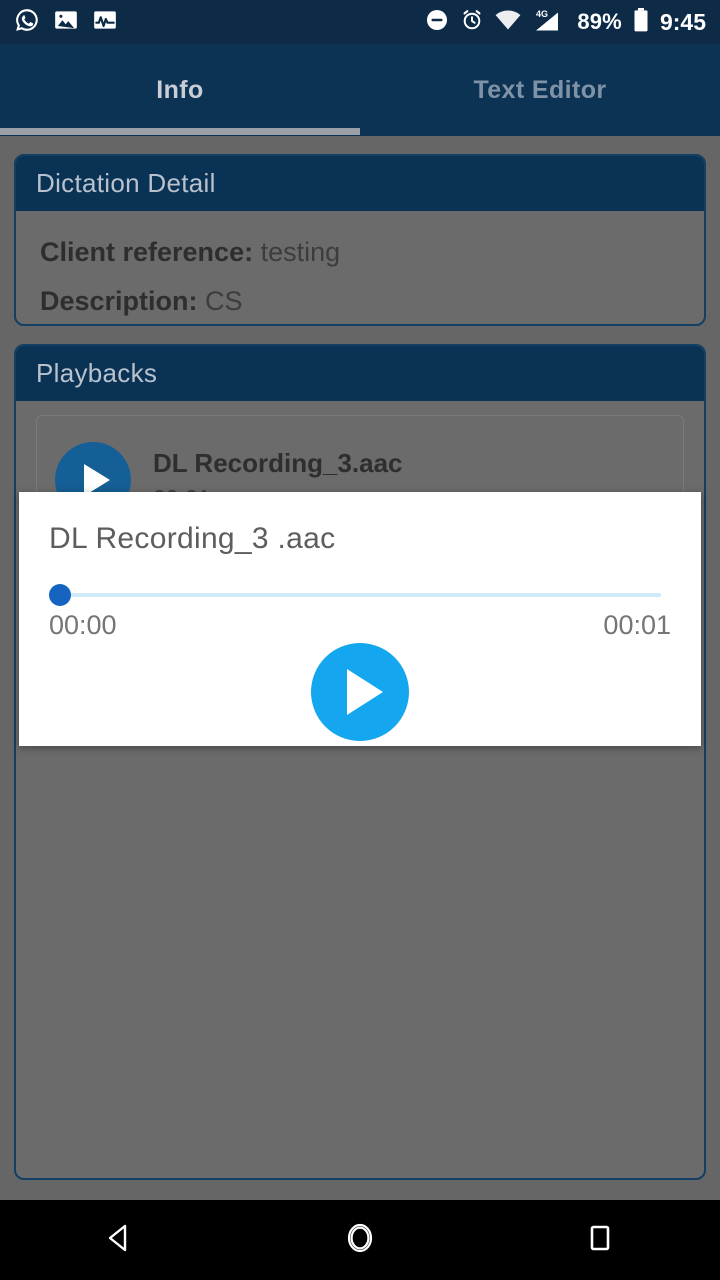  Describe the element at coordinates (360, 625) in the screenshot. I see `time-row: 00:00 00:01` at that location.